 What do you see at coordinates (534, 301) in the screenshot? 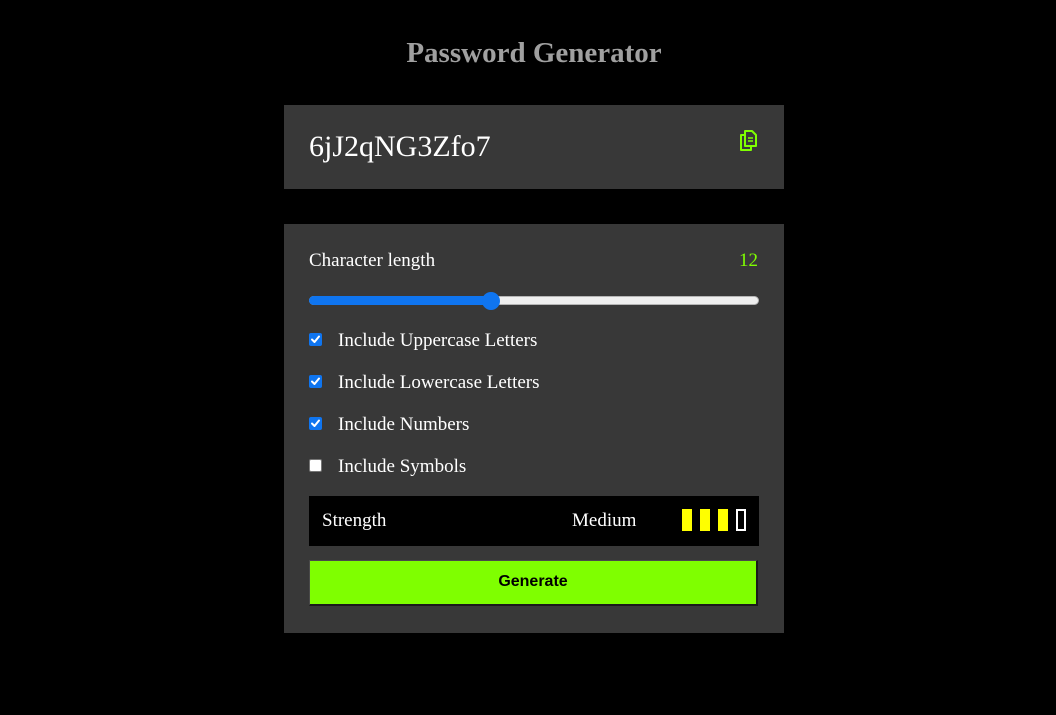
I see `character-length-slider` at bounding box center [534, 301].